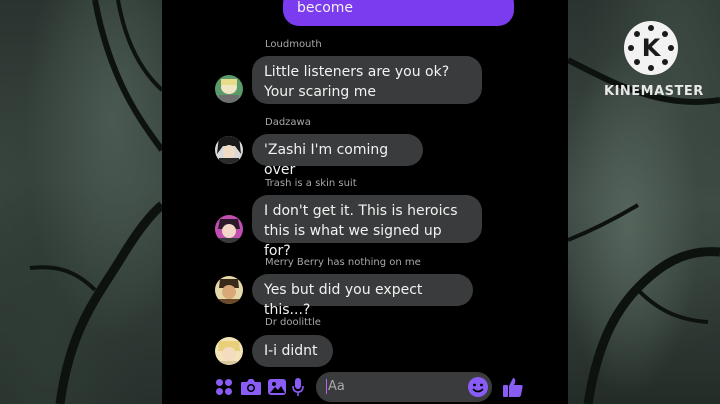  Describe the element at coordinates (343, 300) in the screenshot. I see `message-line: Yes but did you expect this...?` at that location.